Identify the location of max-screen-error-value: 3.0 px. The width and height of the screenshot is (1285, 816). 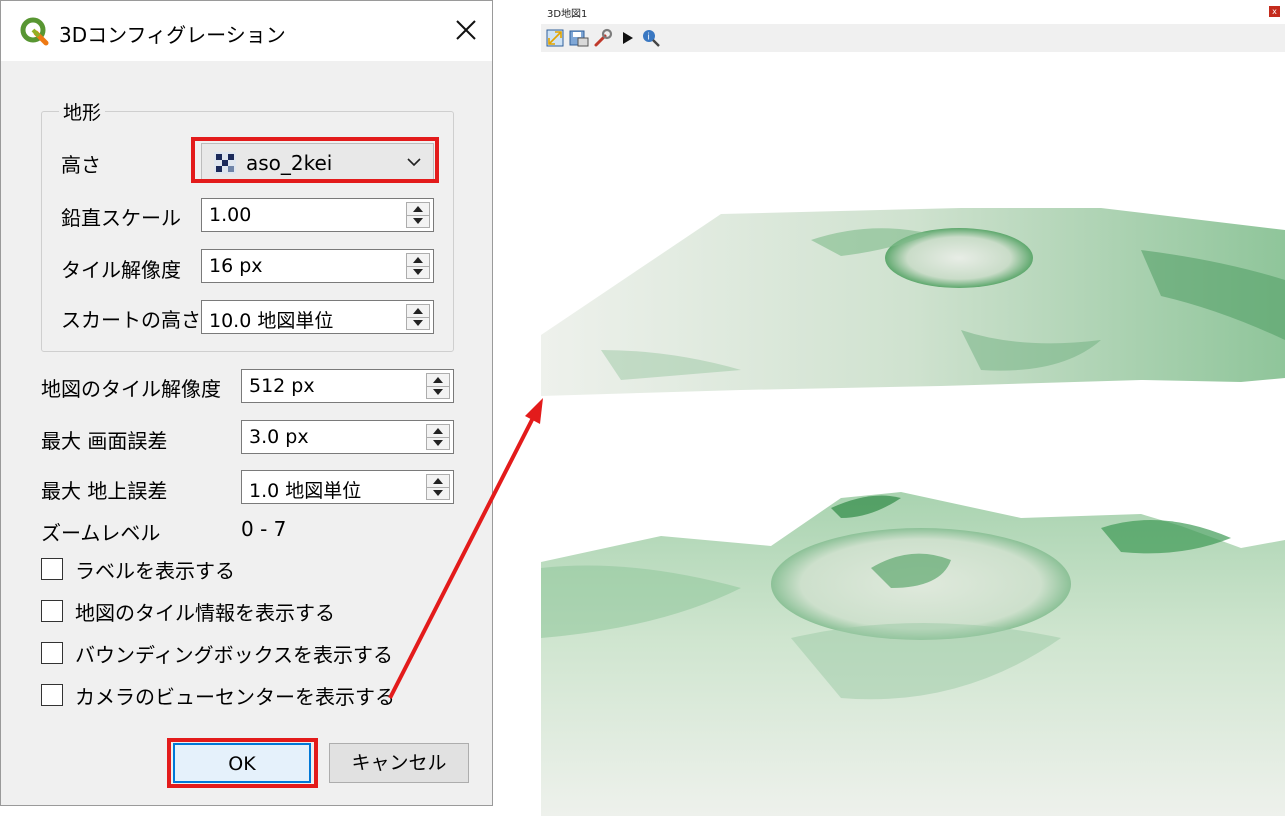
(279, 437).